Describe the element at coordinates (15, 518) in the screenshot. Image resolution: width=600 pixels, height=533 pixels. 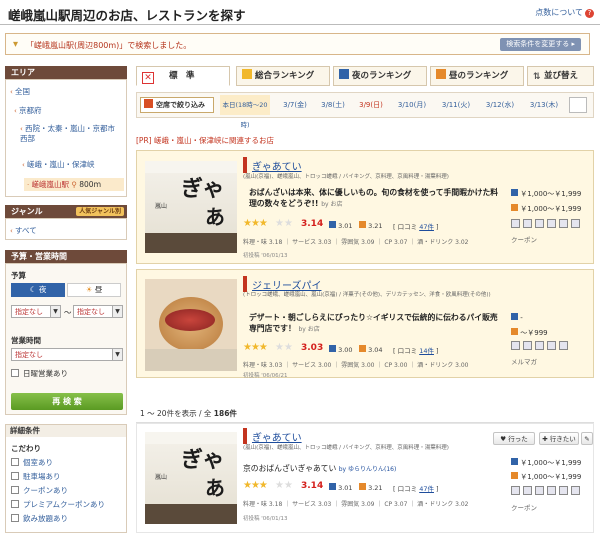
I see `all-you-can-drink-checkbox` at that location.